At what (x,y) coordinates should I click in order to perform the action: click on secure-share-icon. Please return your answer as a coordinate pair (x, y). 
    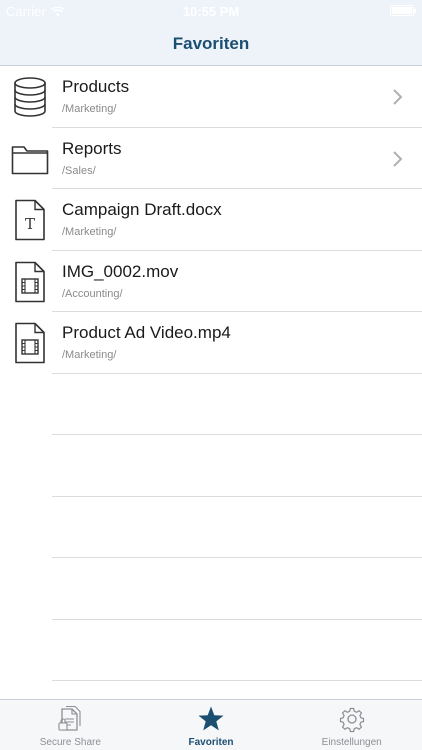
    Looking at the image, I should click on (69, 718).